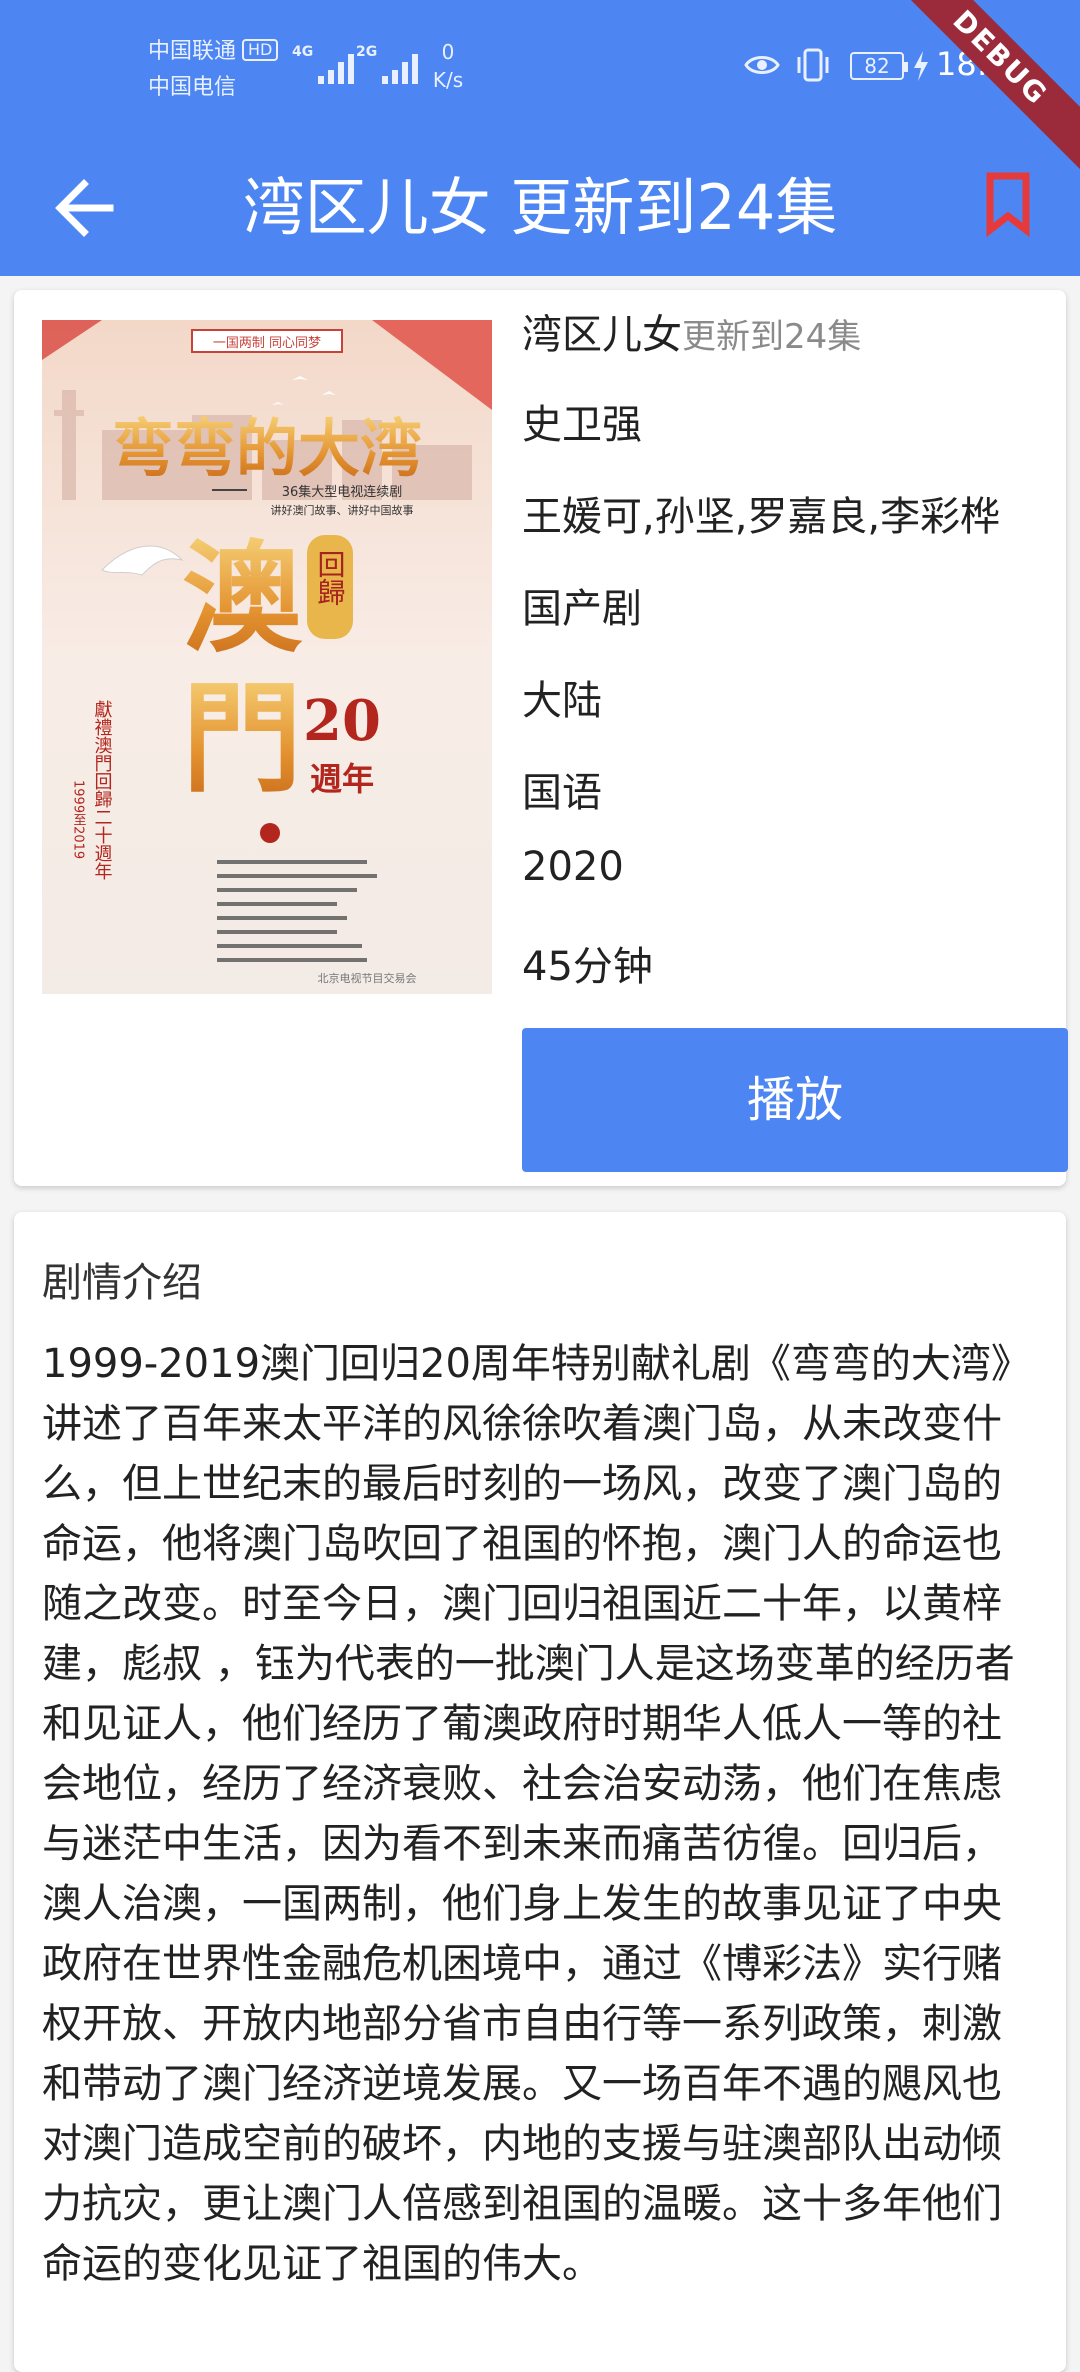 The height and width of the screenshot is (2372, 1080). I want to click on poster-watermark: 北京电视节目交易会, so click(367, 978).